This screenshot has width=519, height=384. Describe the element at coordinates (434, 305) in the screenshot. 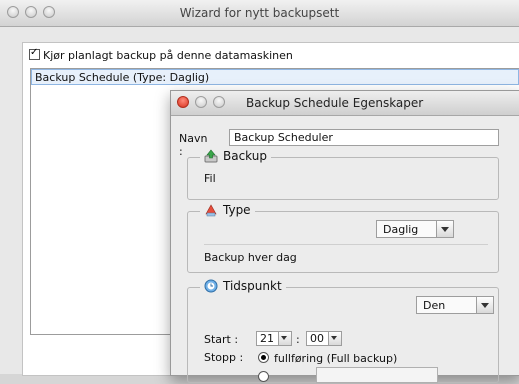

I see `time-select-value: Den` at that location.